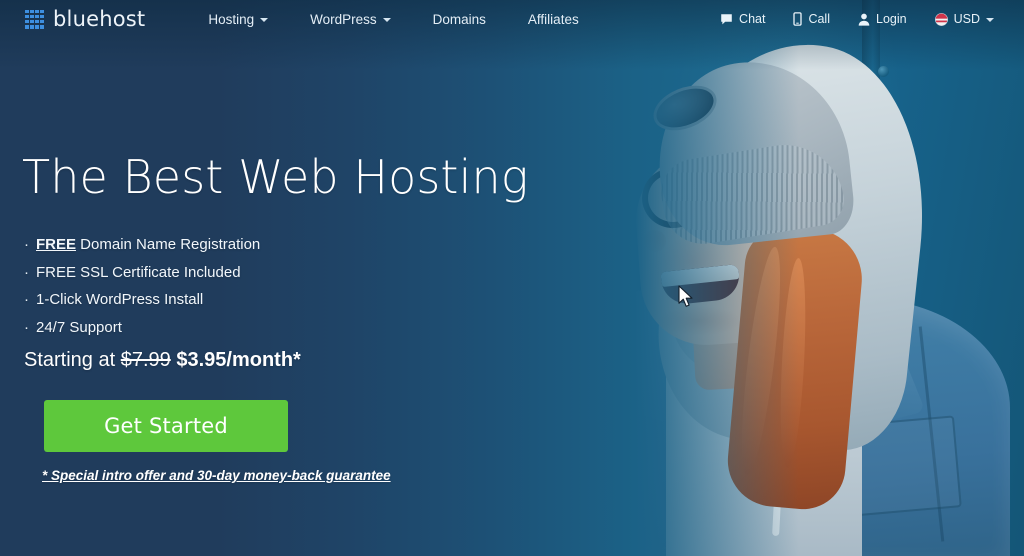 This screenshot has height=556, width=1024. What do you see at coordinates (120, 299) in the screenshot?
I see `feature-text: 1-Click WordPress Install` at bounding box center [120, 299].